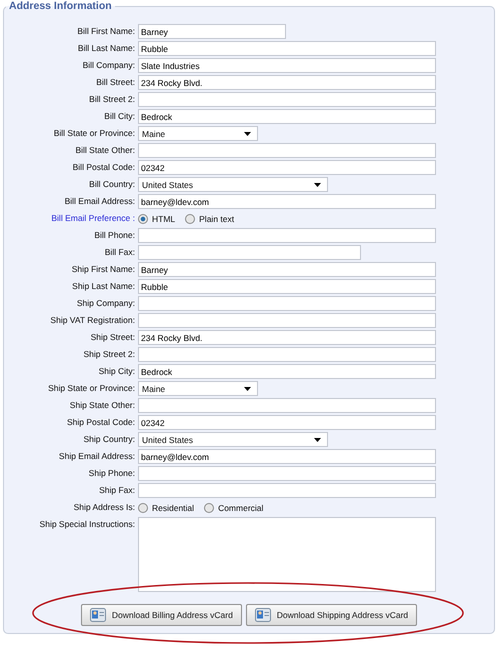 This screenshot has height=648, width=499. I want to click on field-label: Ship State or Province:, so click(91, 388).